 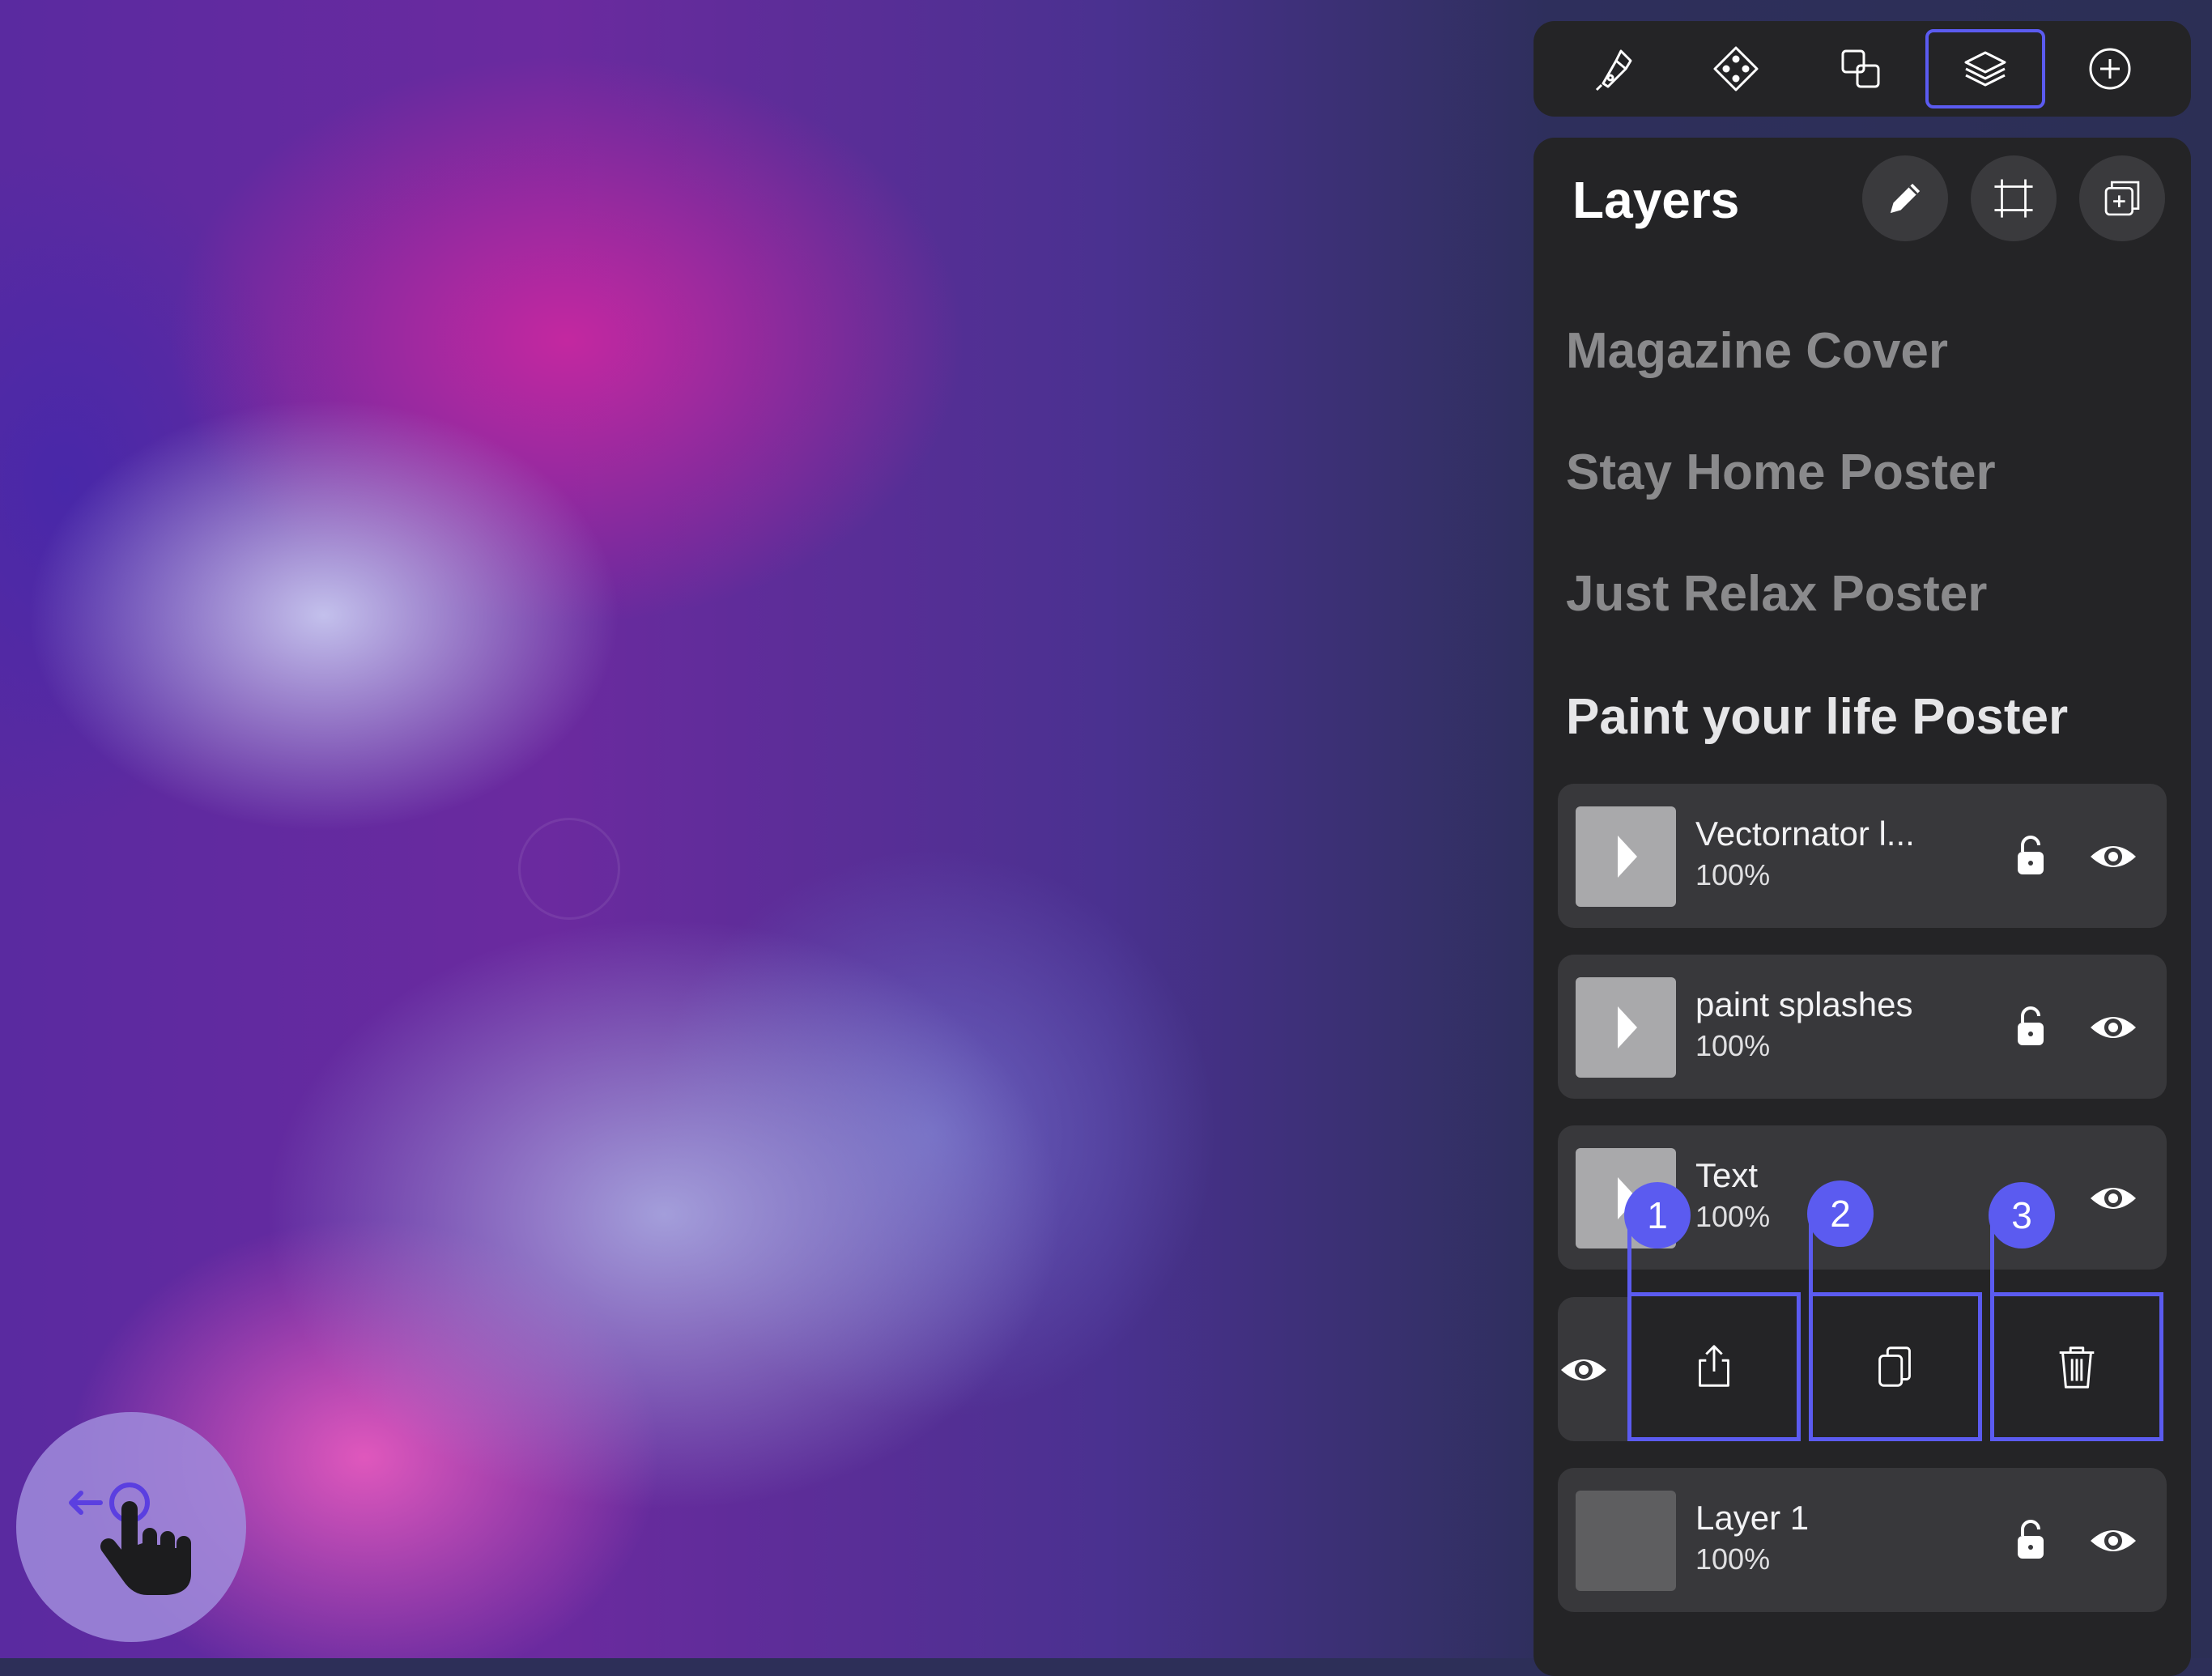 I want to click on pen-tool-button, so click(x=1611, y=68).